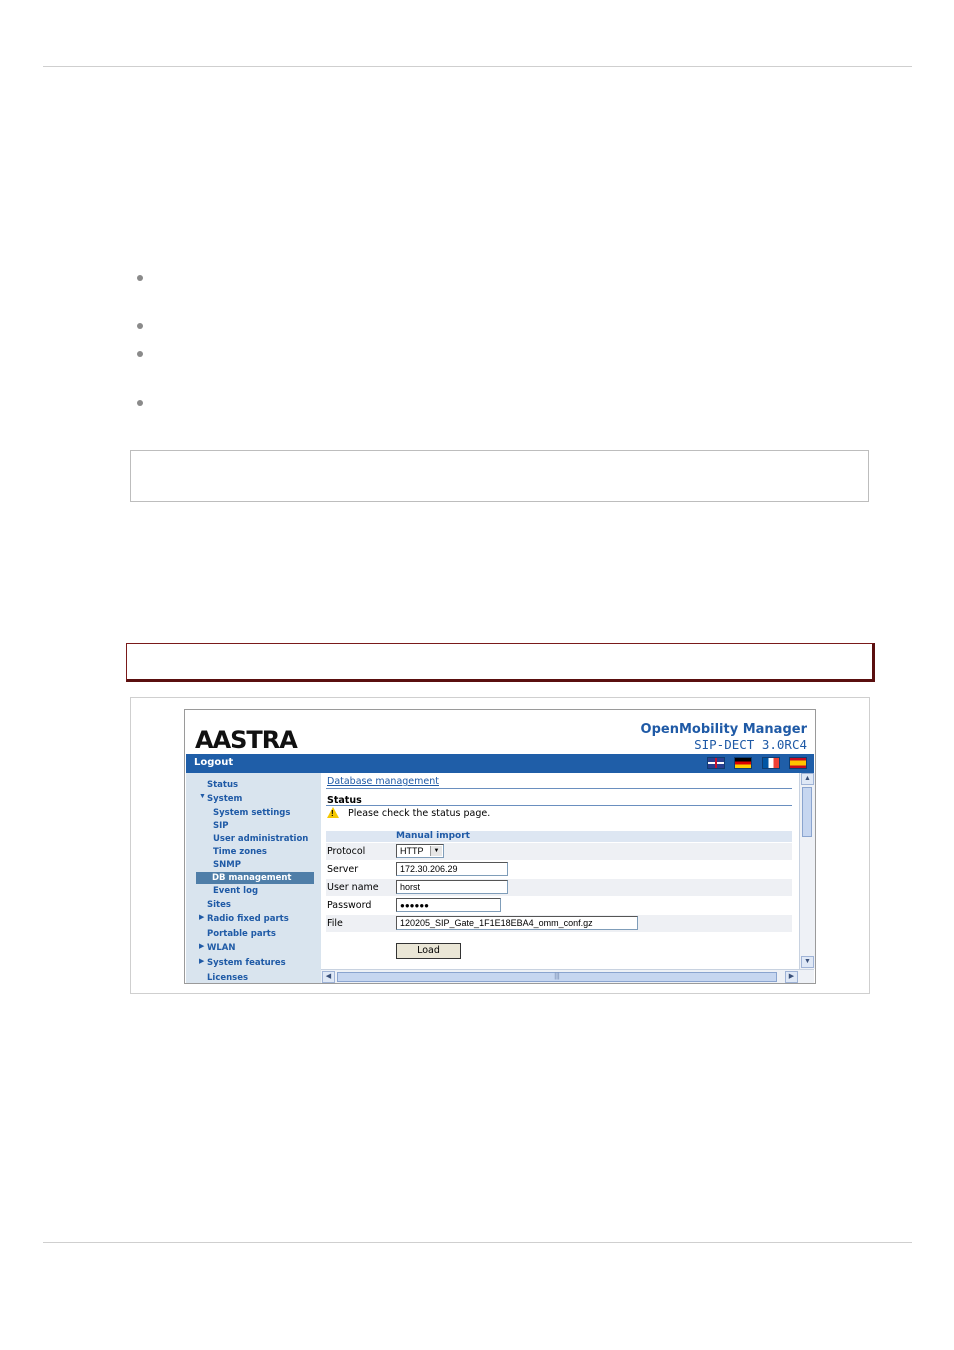 This screenshot has height=1350, width=954. What do you see at coordinates (235, 891) in the screenshot?
I see `sidebar-item-event-log: Event log` at bounding box center [235, 891].